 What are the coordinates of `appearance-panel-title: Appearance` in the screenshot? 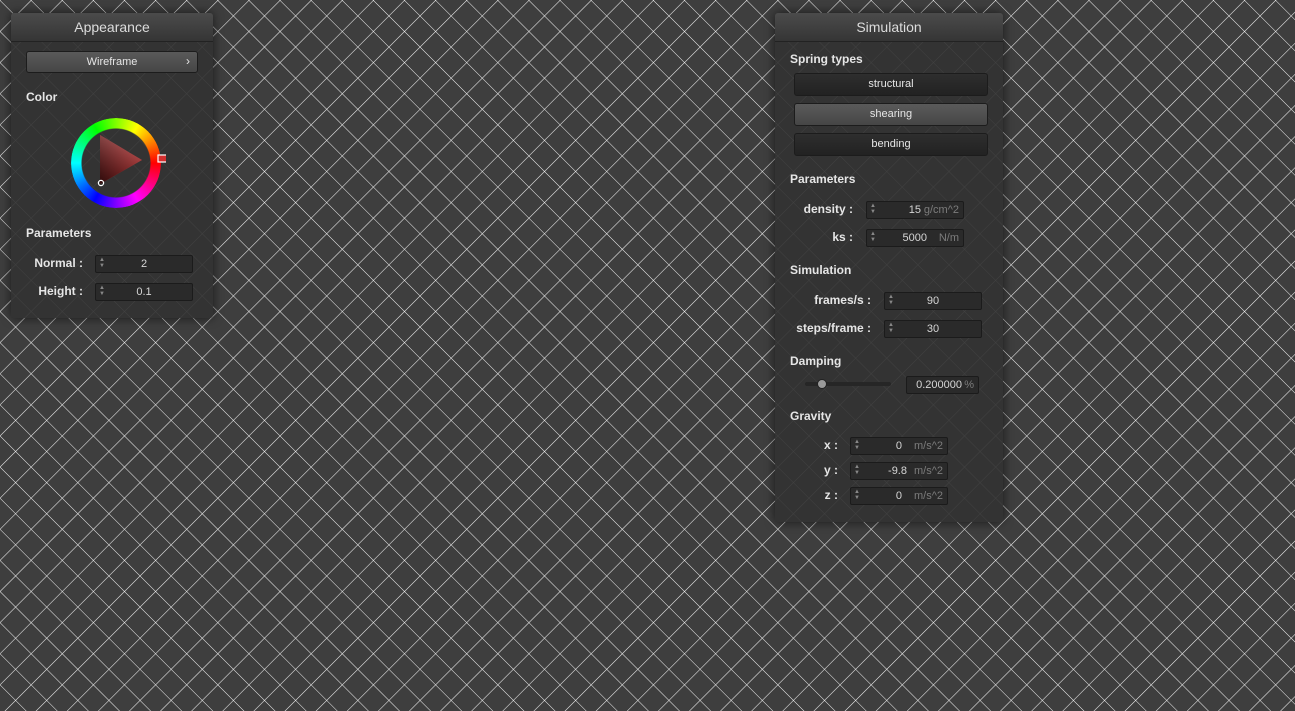 It's located at (112, 27).